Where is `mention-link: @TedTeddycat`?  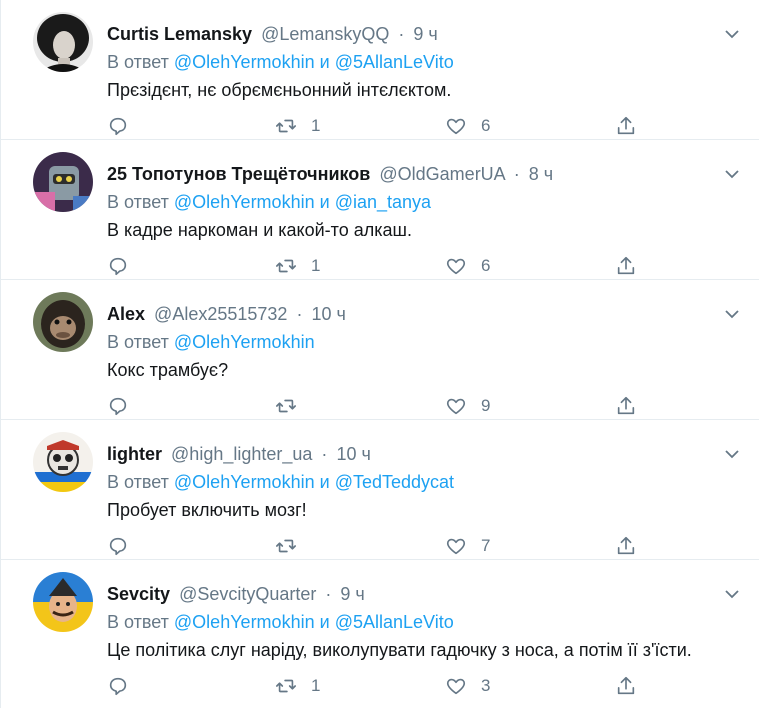
mention-link: @TedTeddycat is located at coordinates (394, 482).